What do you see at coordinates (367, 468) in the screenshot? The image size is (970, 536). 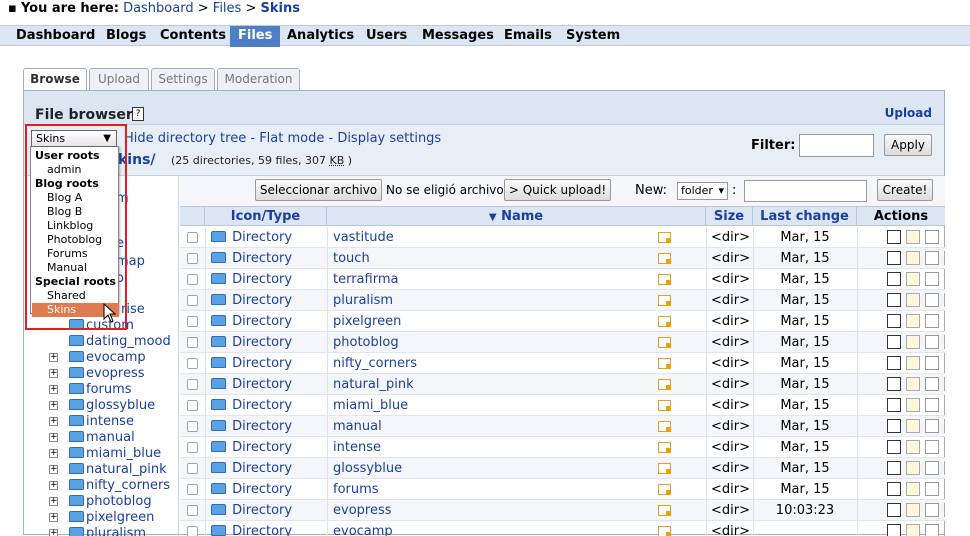 I see `name-cell: glossyblue` at bounding box center [367, 468].